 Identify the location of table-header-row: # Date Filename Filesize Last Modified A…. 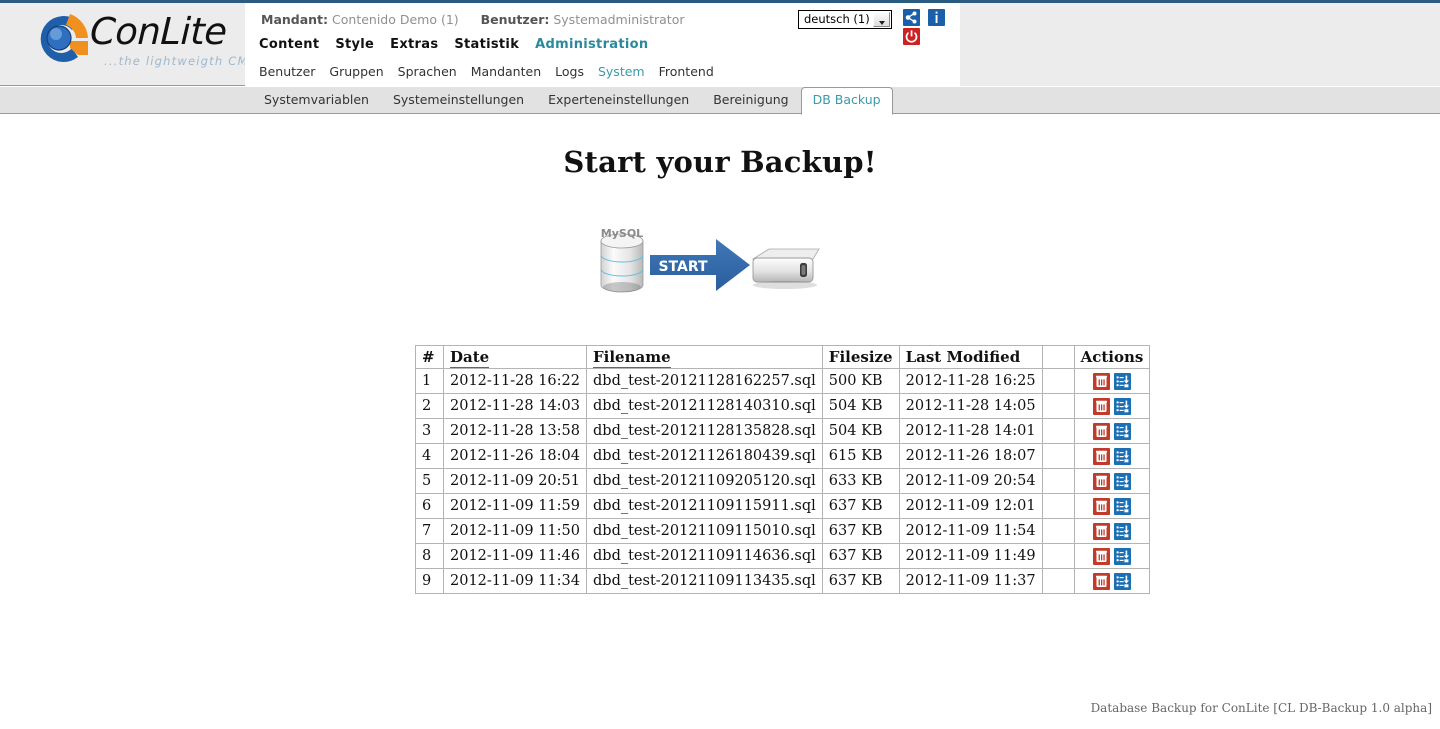
(783, 357).